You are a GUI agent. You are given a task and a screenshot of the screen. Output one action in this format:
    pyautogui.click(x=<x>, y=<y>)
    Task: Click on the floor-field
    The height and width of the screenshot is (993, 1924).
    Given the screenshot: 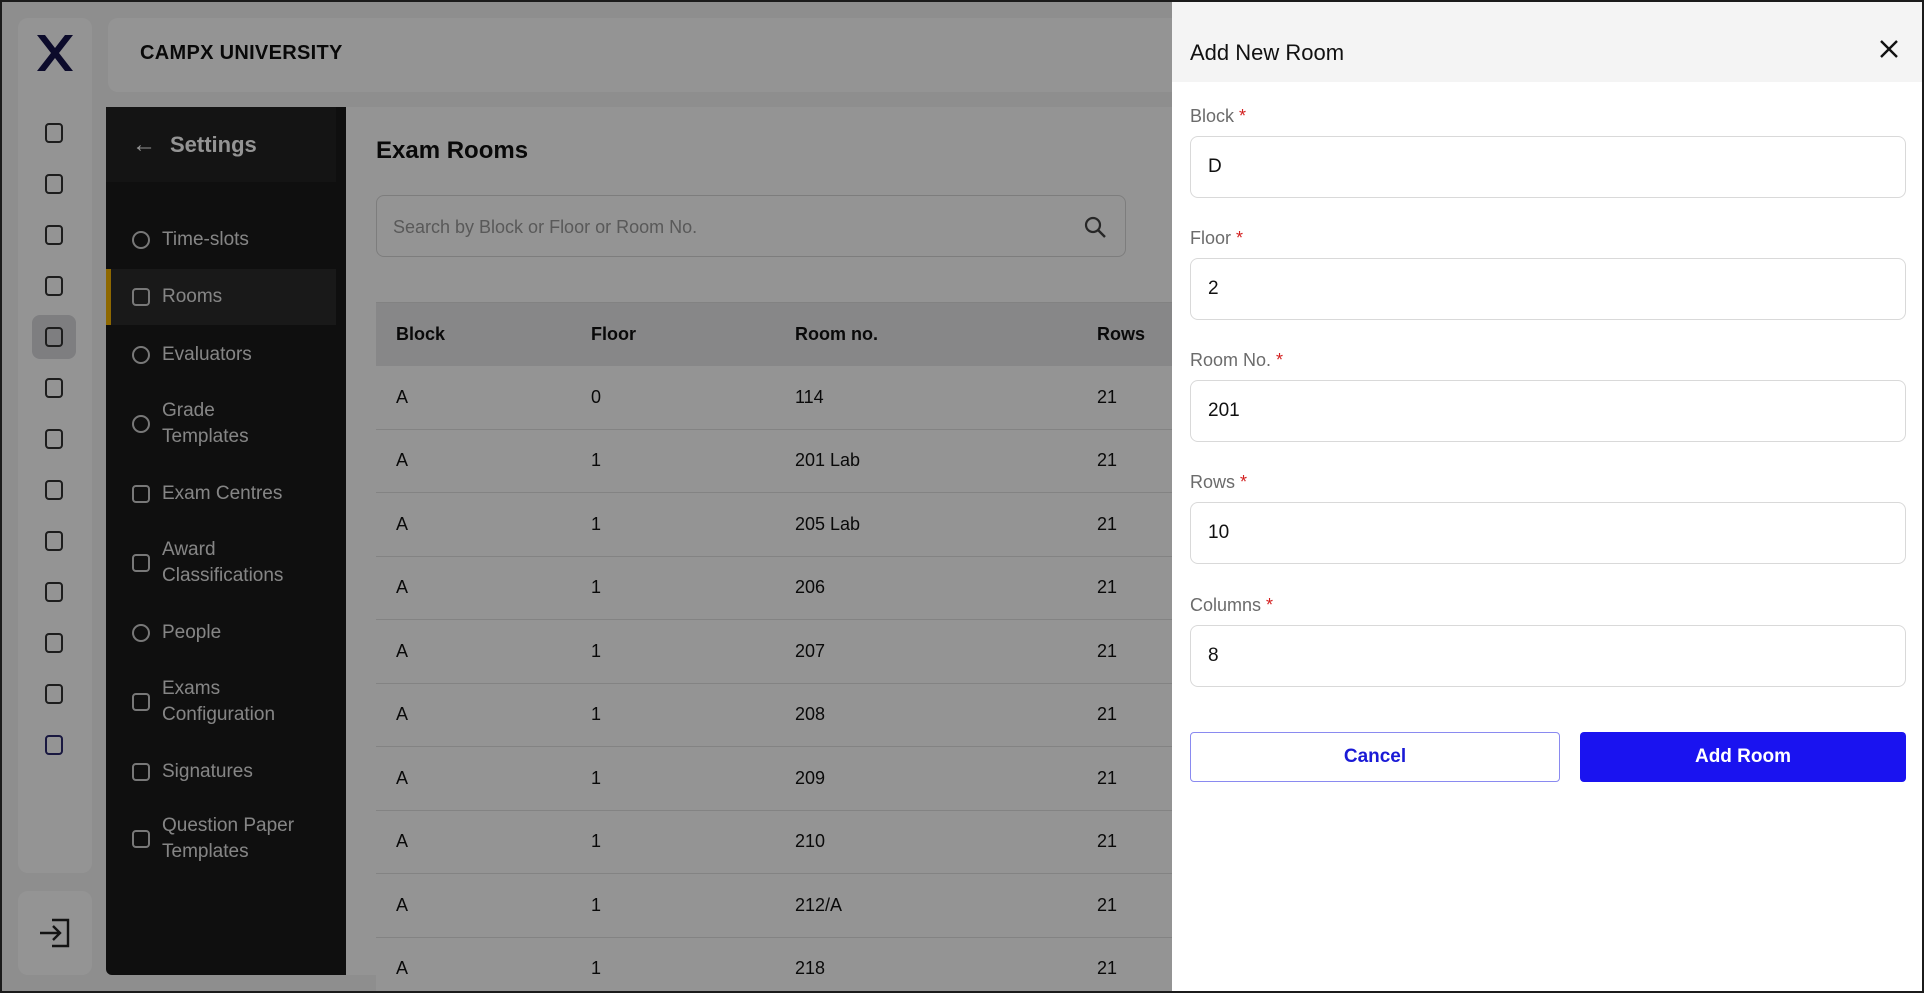 What is the action you would take?
    pyautogui.click(x=1548, y=289)
    